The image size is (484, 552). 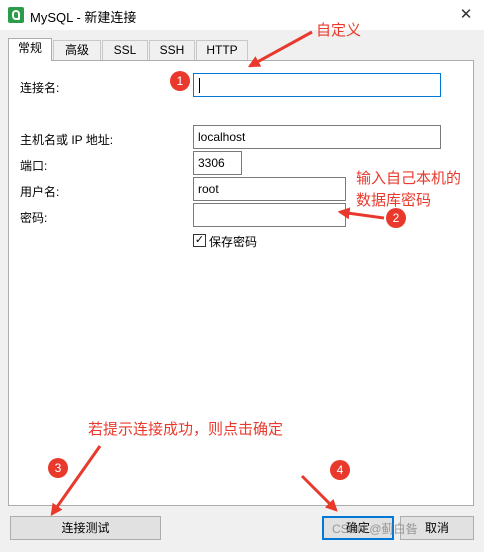 I want to click on arrow-to-password, so click(x=361, y=213).